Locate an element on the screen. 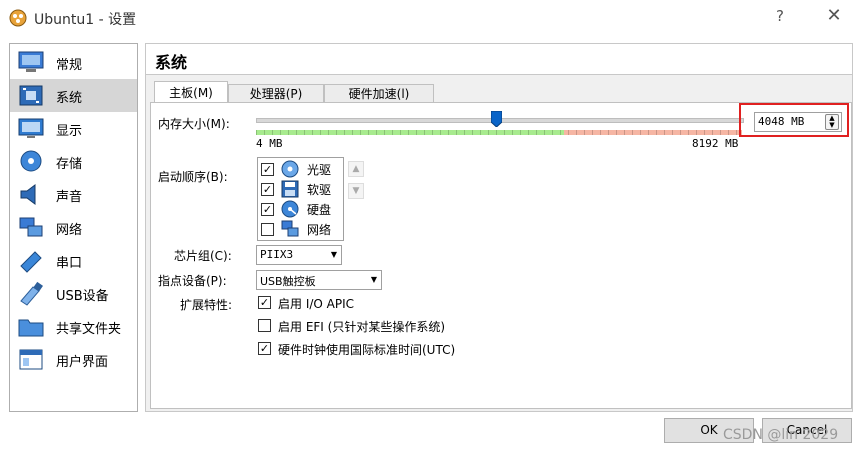 The width and height of the screenshot is (865, 453). efi-checkbox is located at coordinates (264, 325).